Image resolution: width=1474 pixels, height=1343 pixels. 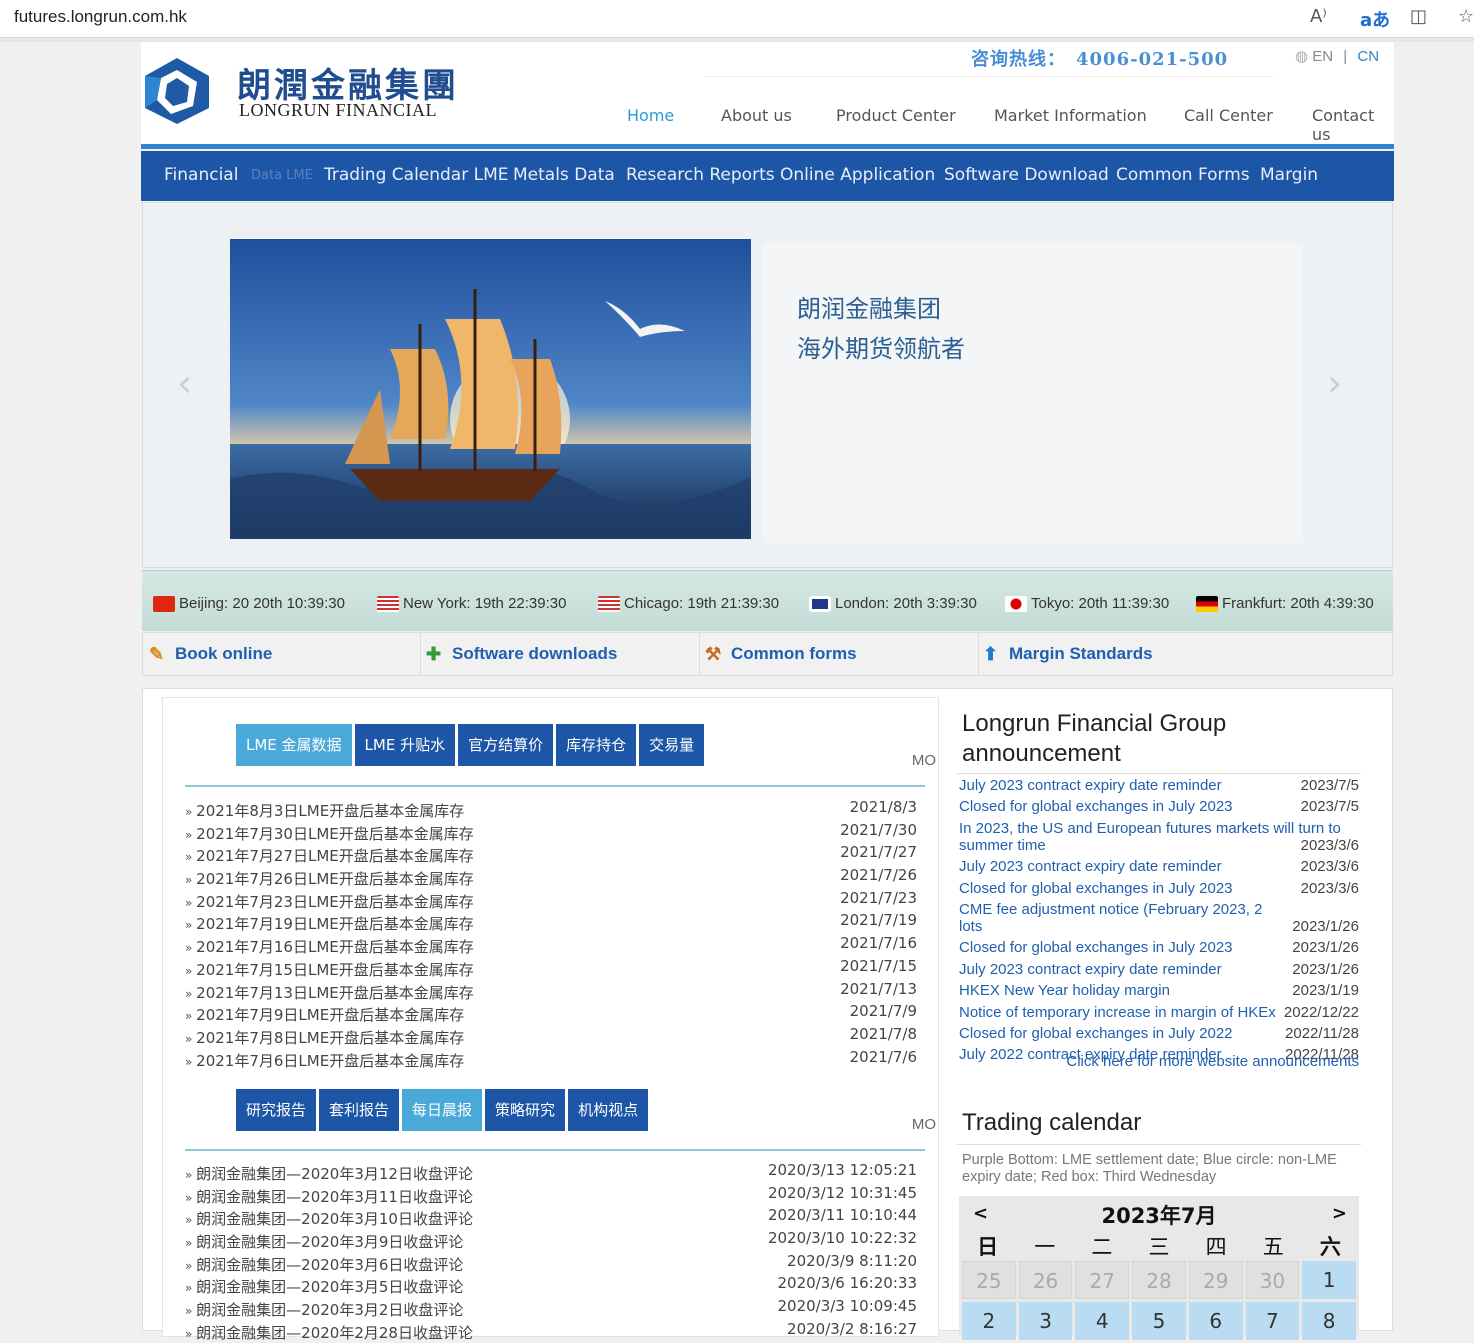 What do you see at coordinates (1353, 125) in the screenshot?
I see `nav-contact-us: Contact us` at bounding box center [1353, 125].